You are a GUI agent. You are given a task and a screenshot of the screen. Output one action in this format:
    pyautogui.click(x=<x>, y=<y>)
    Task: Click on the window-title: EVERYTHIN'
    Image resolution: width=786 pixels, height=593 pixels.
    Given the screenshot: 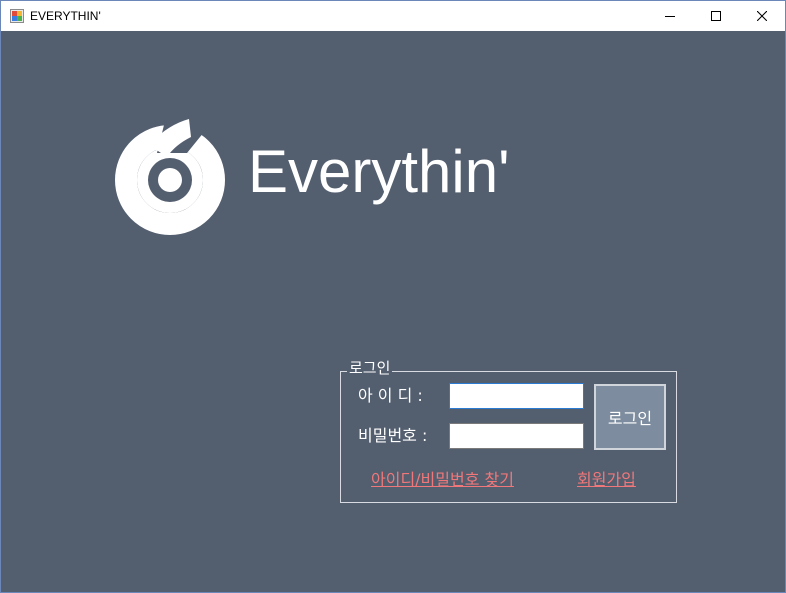 What is the action you would take?
    pyautogui.click(x=65, y=16)
    